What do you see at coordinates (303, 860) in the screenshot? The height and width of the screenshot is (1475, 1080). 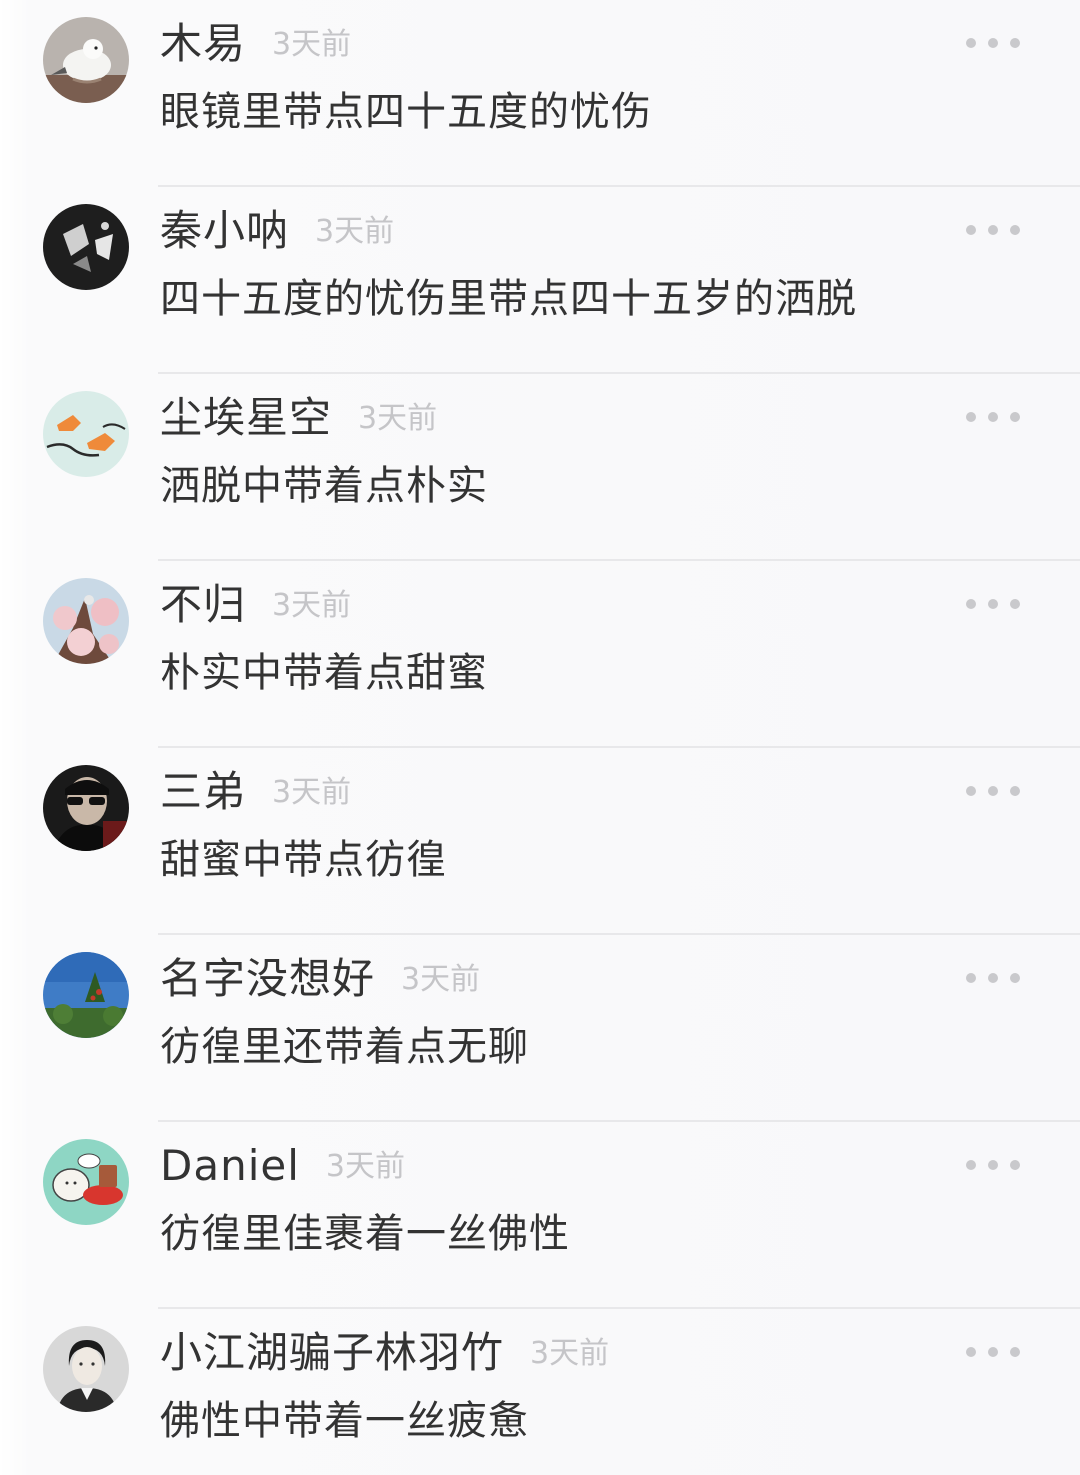 I see `comment-text: 甜蜜中带点彷徨` at bounding box center [303, 860].